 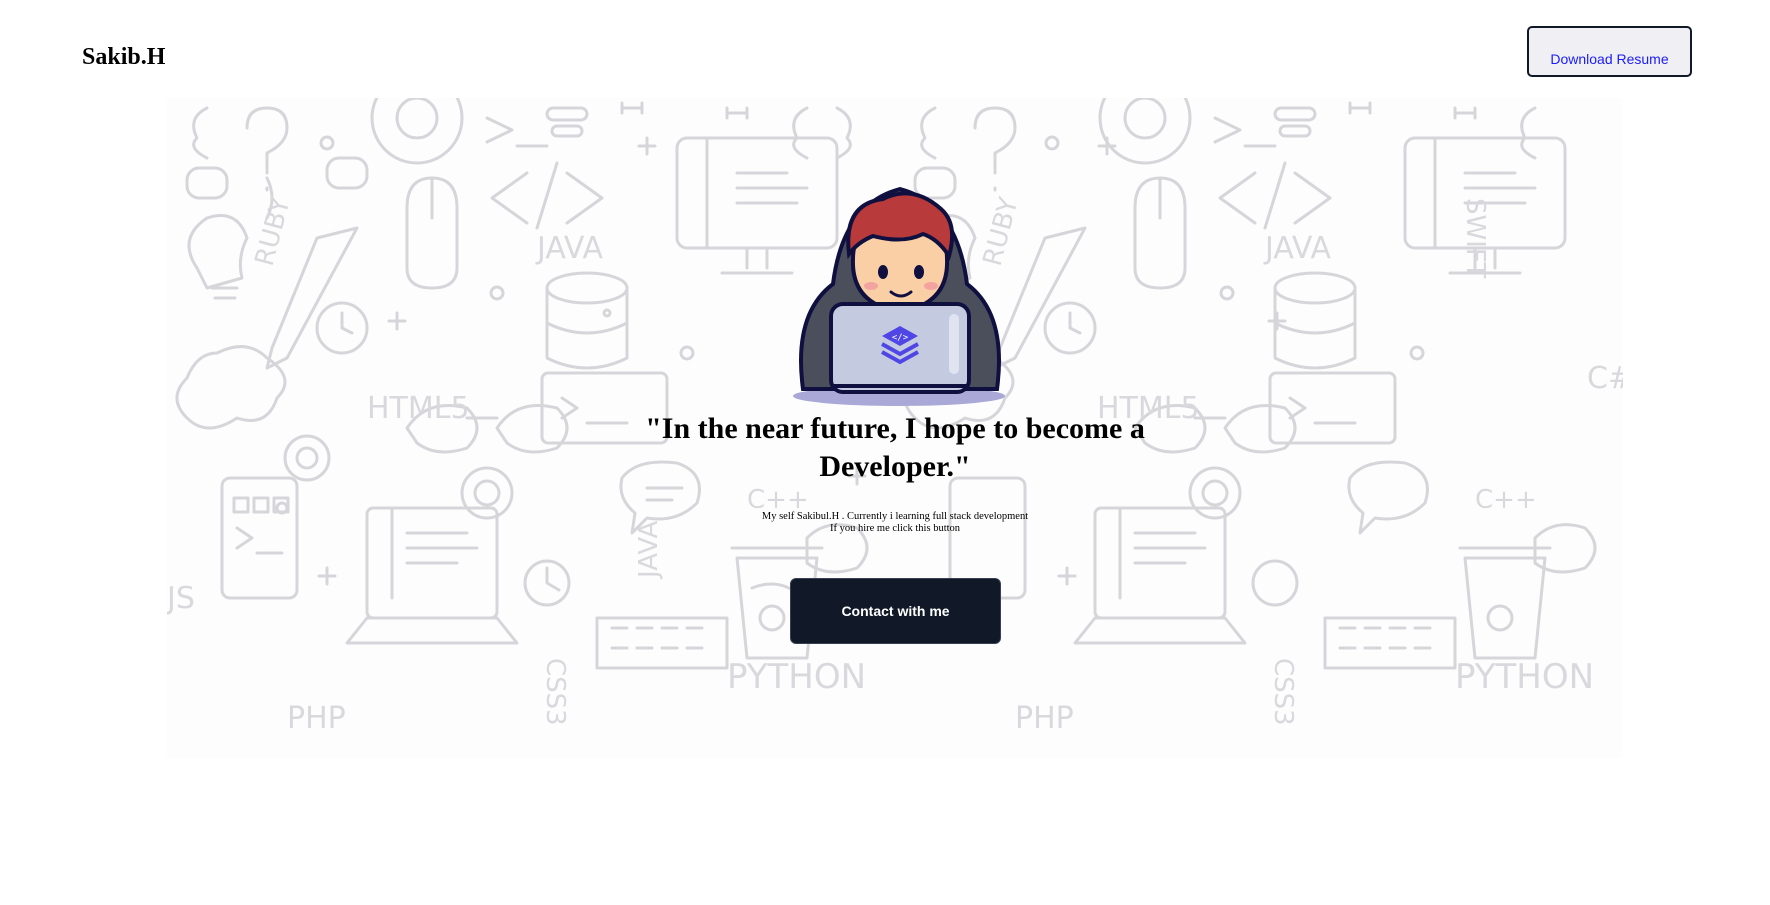 What do you see at coordinates (900, 348) in the screenshot?
I see `laptop-icon` at bounding box center [900, 348].